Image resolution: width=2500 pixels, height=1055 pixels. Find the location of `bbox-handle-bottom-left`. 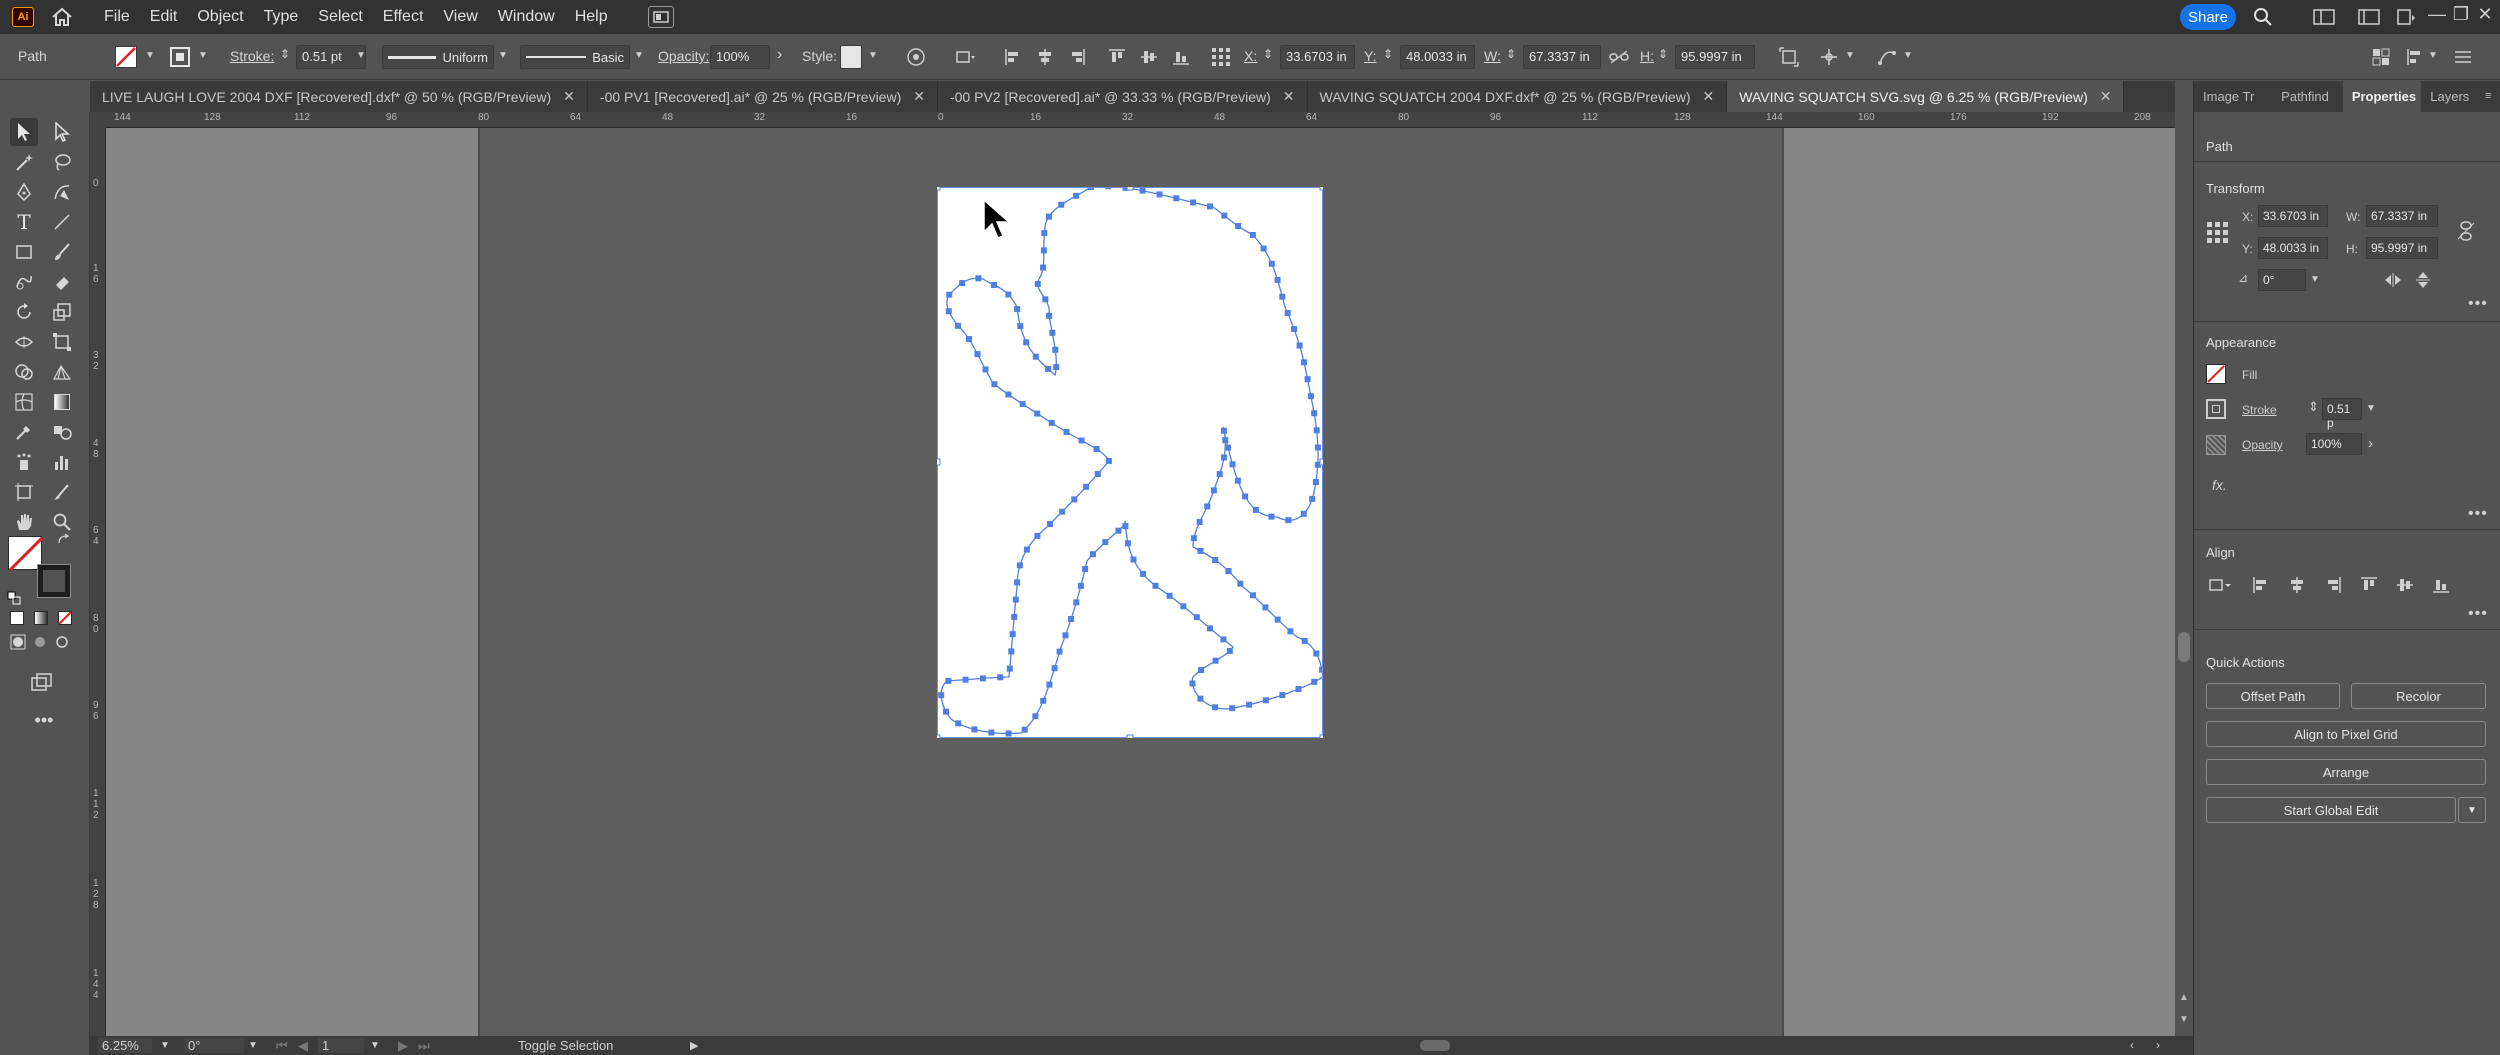

bbox-handle-bottom-left is located at coordinates (937, 738).